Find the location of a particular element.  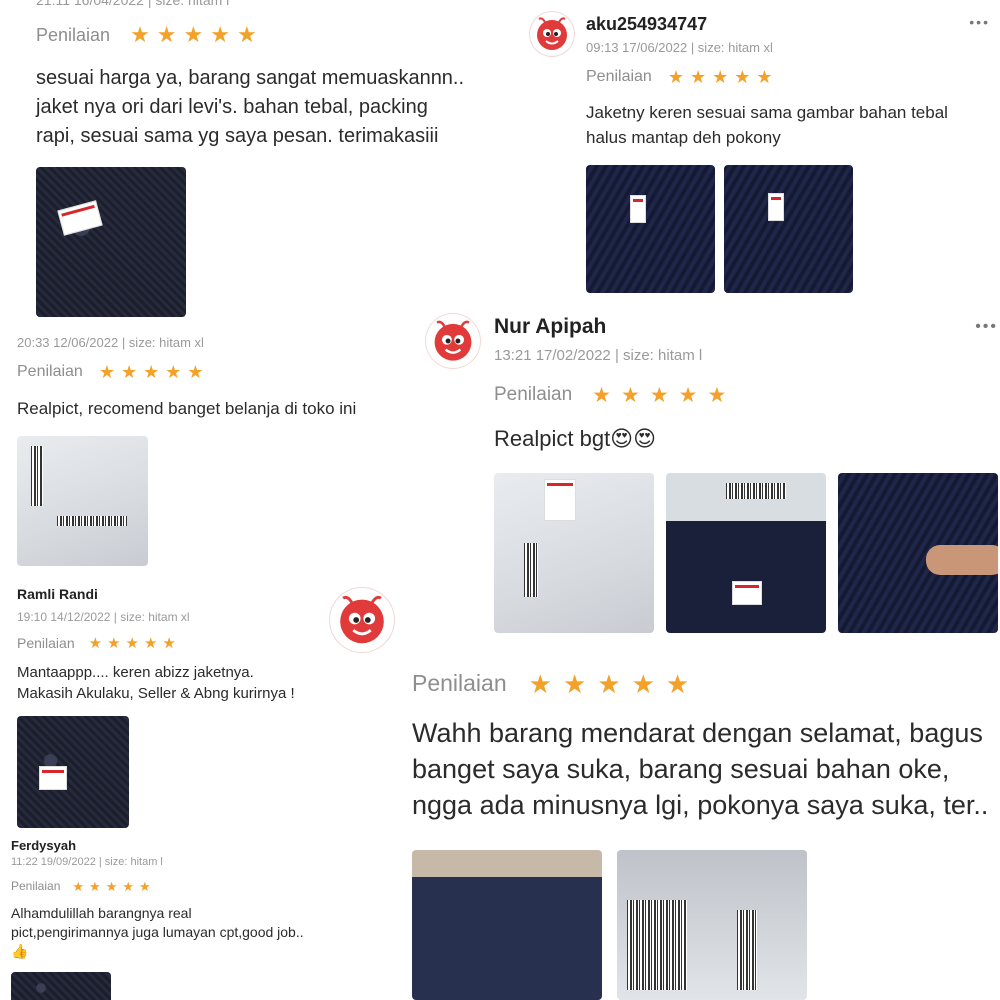

review-meta: 19:10 14/12/2022 | size: hitam xl is located at coordinates (103, 617).